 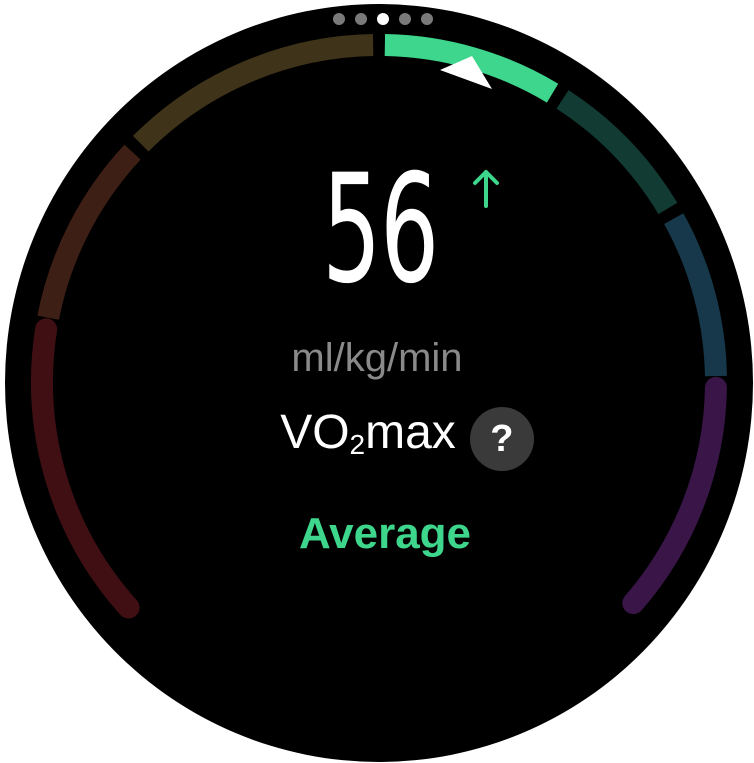 What do you see at coordinates (253, 93) in the screenshot?
I see `gauge-segment-fair` at bounding box center [253, 93].